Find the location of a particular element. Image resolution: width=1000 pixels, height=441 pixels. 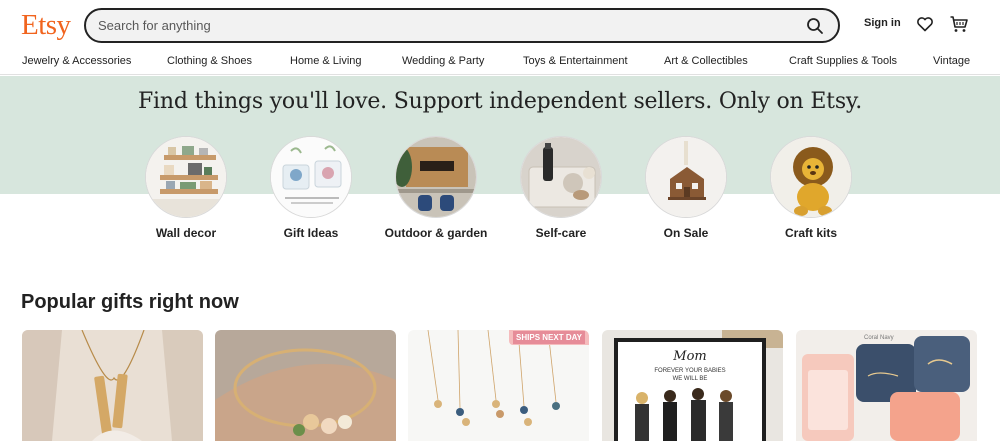

box-label-text: Coral Navy is located at coordinates (879, 338).